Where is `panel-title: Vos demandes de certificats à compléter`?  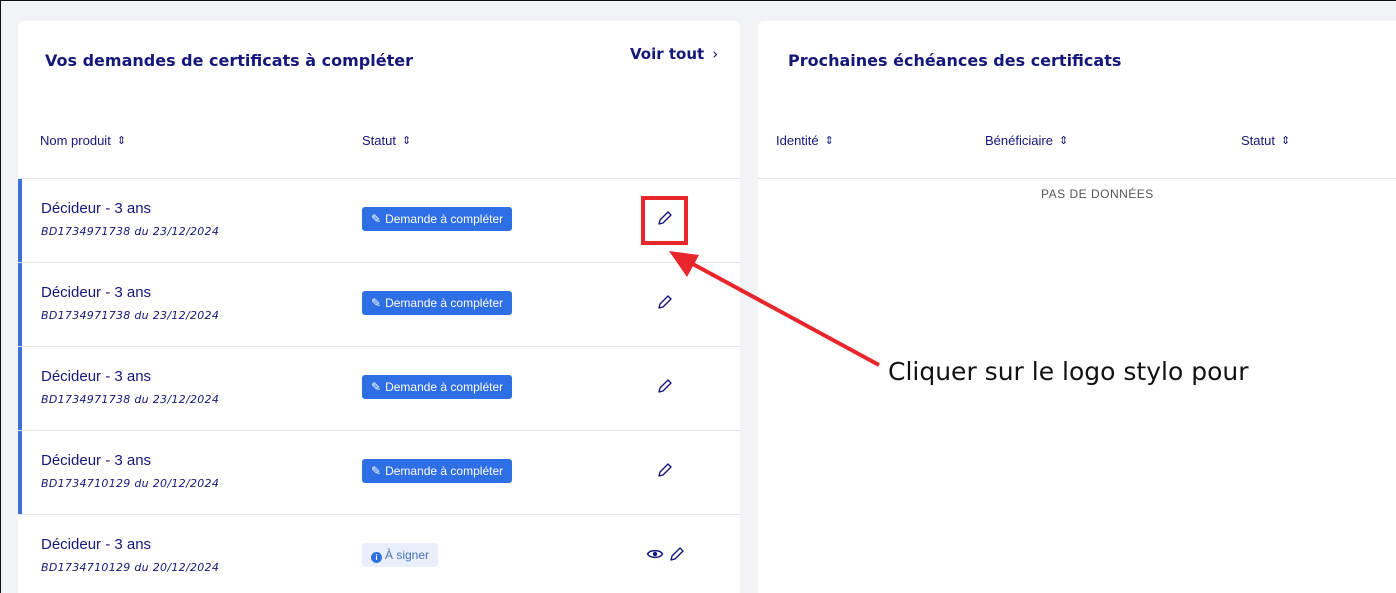
panel-title: Vos demandes de certificats à compléter is located at coordinates (229, 60).